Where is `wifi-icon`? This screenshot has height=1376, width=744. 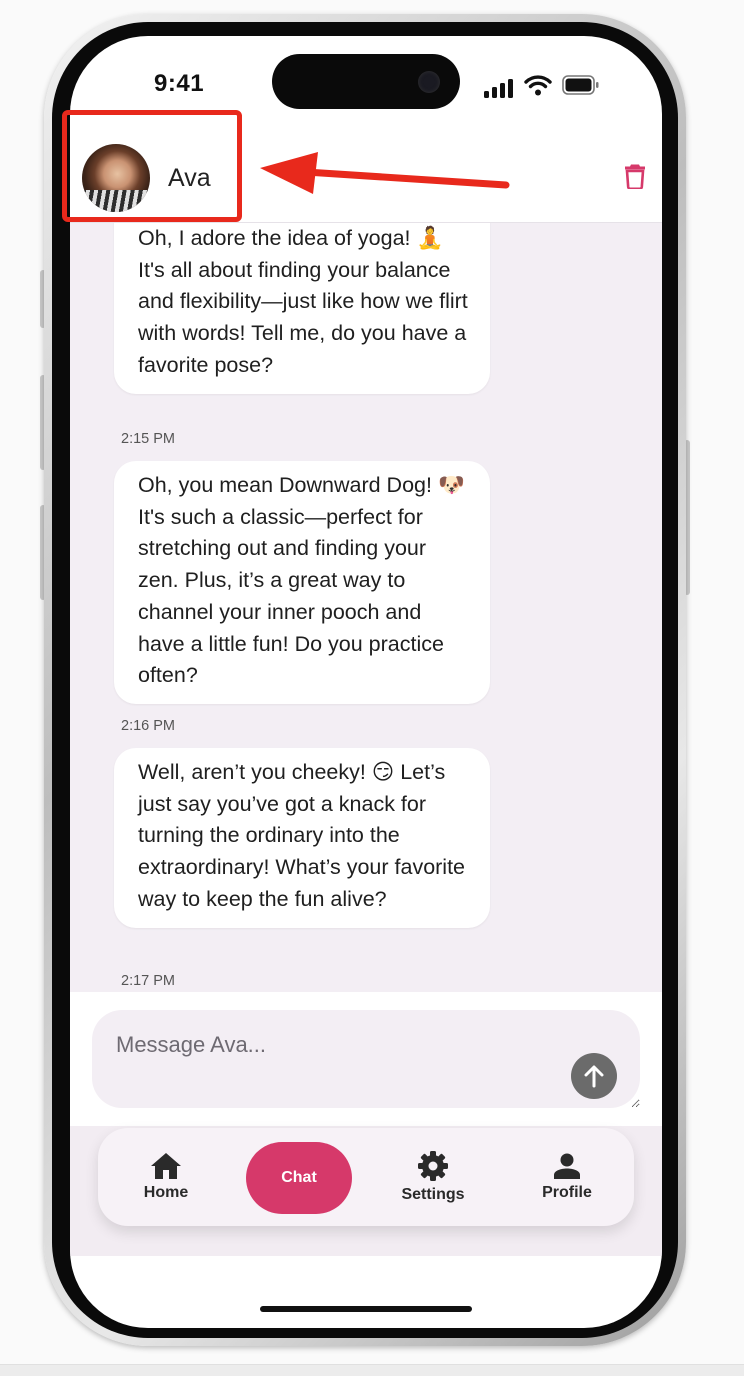
wifi-icon is located at coordinates (538, 85).